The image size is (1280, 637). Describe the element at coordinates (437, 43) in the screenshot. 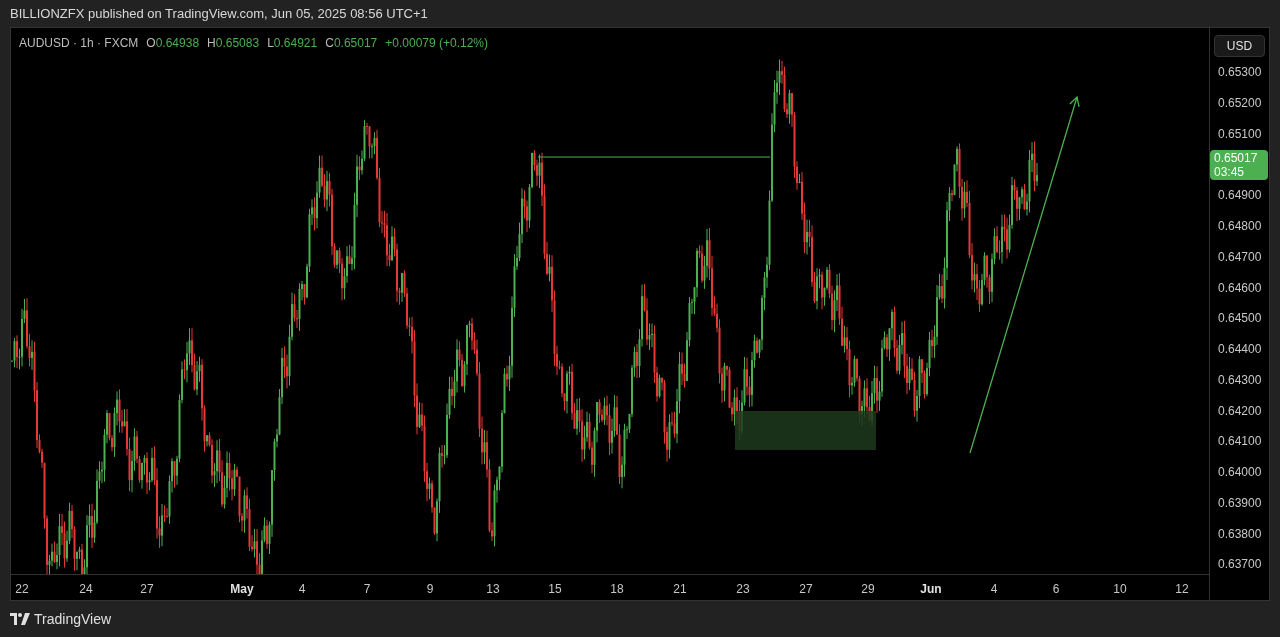

I see `price-change: +0.00079 (+0.12%)` at that location.